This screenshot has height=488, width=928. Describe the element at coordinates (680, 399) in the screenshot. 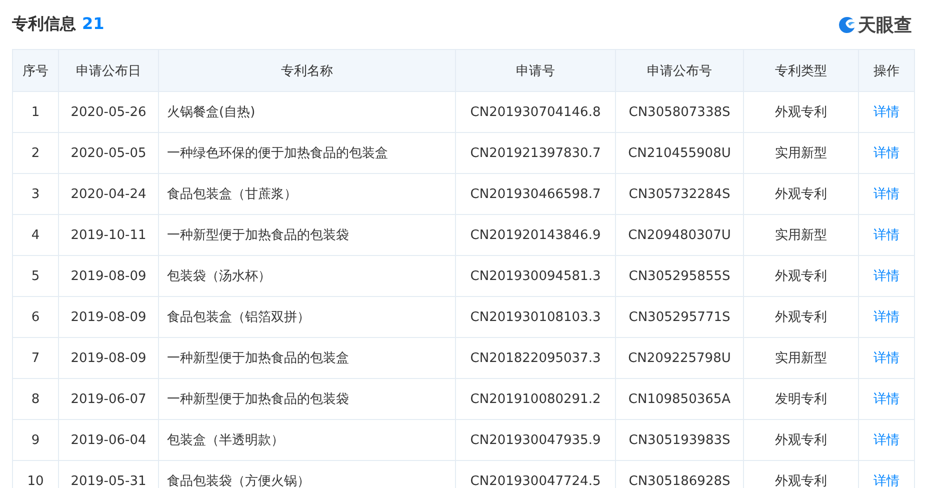

I see `table-cell: CN109850365A` at that location.